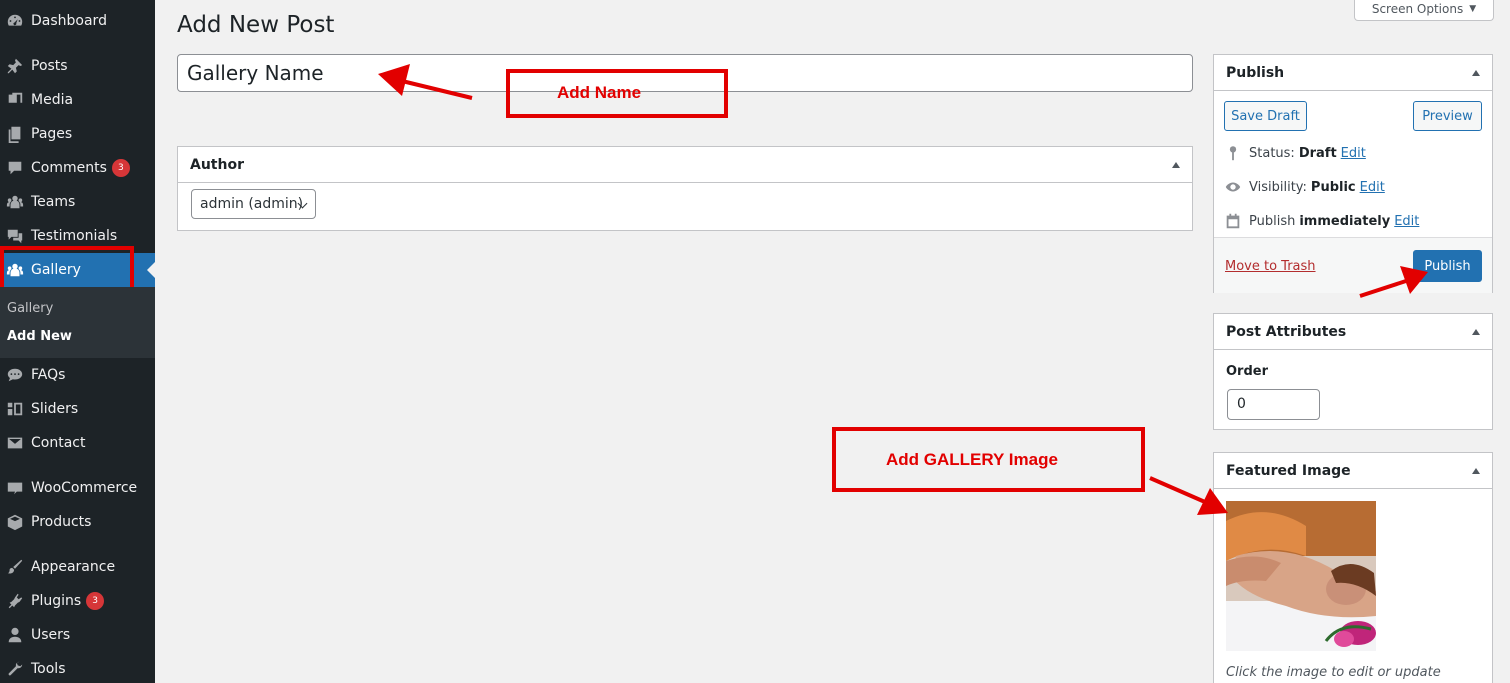 This screenshot has height=683, width=1510. Describe the element at coordinates (256, 25) in the screenshot. I see `page-title: Add New Post` at that location.